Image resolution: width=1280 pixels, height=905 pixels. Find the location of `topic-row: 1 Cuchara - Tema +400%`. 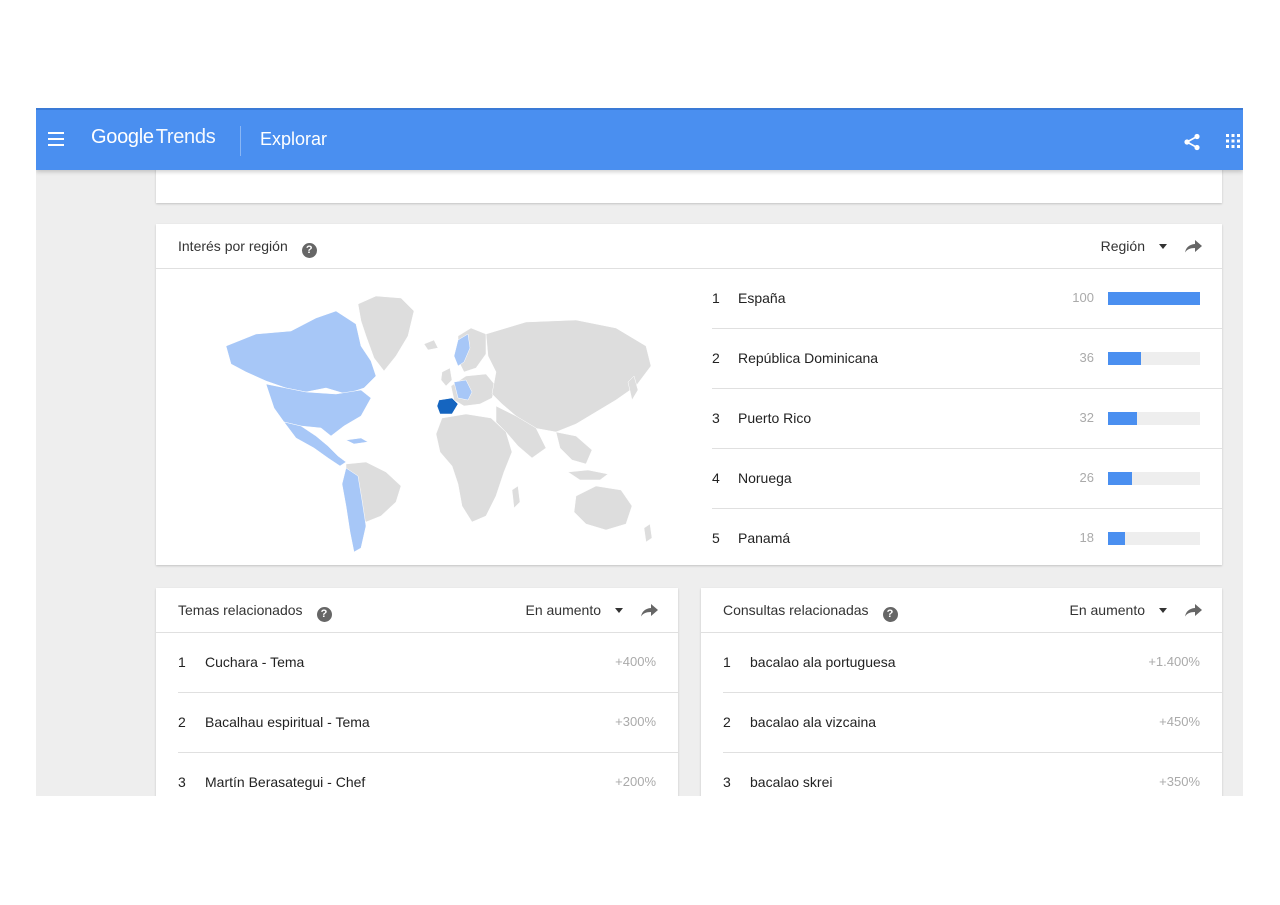

topic-row: 1 Cuchara - Tema +400% is located at coordinates (428, 663).